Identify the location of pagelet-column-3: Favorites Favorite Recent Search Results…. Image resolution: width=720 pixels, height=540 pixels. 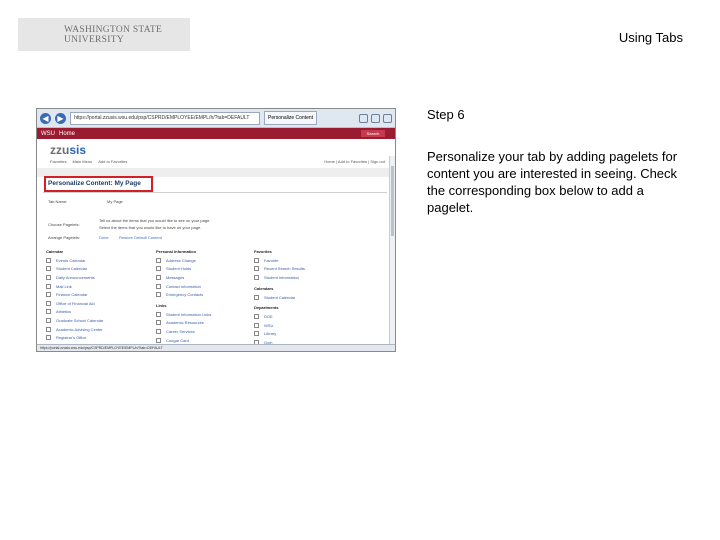
(279, 298).